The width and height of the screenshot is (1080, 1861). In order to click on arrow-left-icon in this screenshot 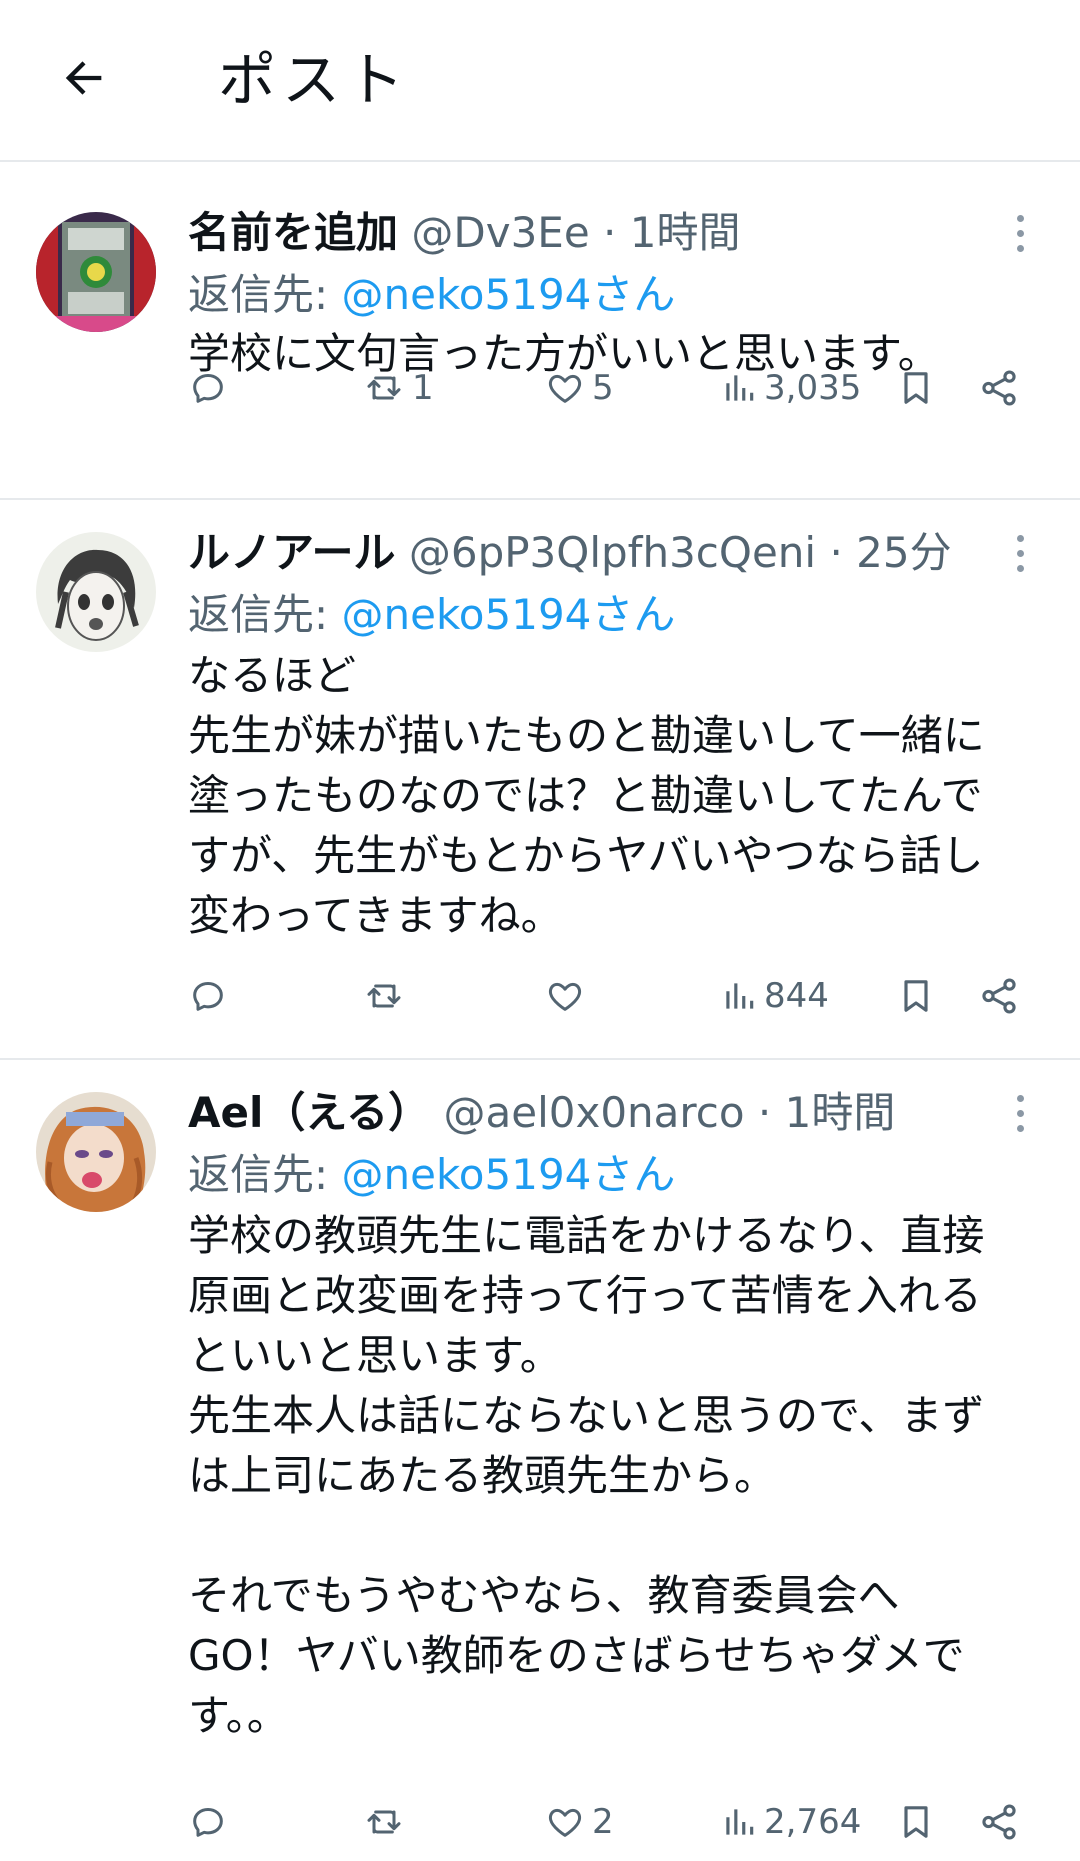, I will do `click(83, 78)`.